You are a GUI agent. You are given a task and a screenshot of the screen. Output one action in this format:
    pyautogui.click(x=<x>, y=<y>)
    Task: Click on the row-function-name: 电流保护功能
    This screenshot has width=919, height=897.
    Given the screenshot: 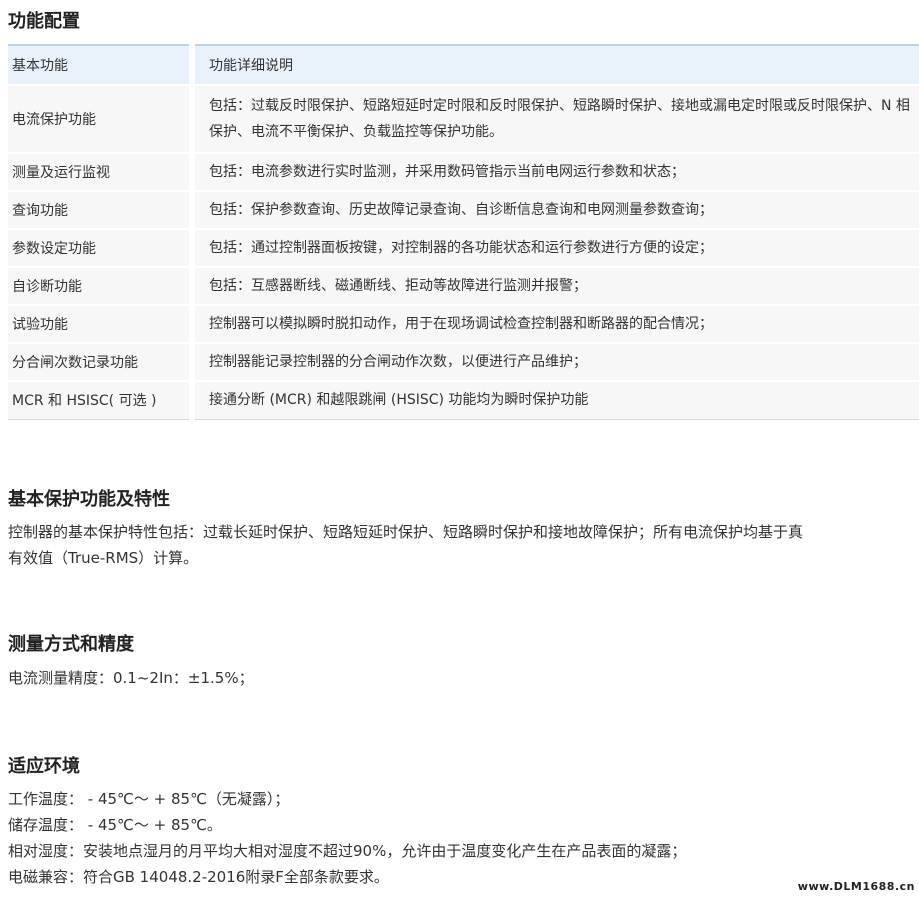 What is the action you would take?
    pyautogui.click(x=100, y=118)
    